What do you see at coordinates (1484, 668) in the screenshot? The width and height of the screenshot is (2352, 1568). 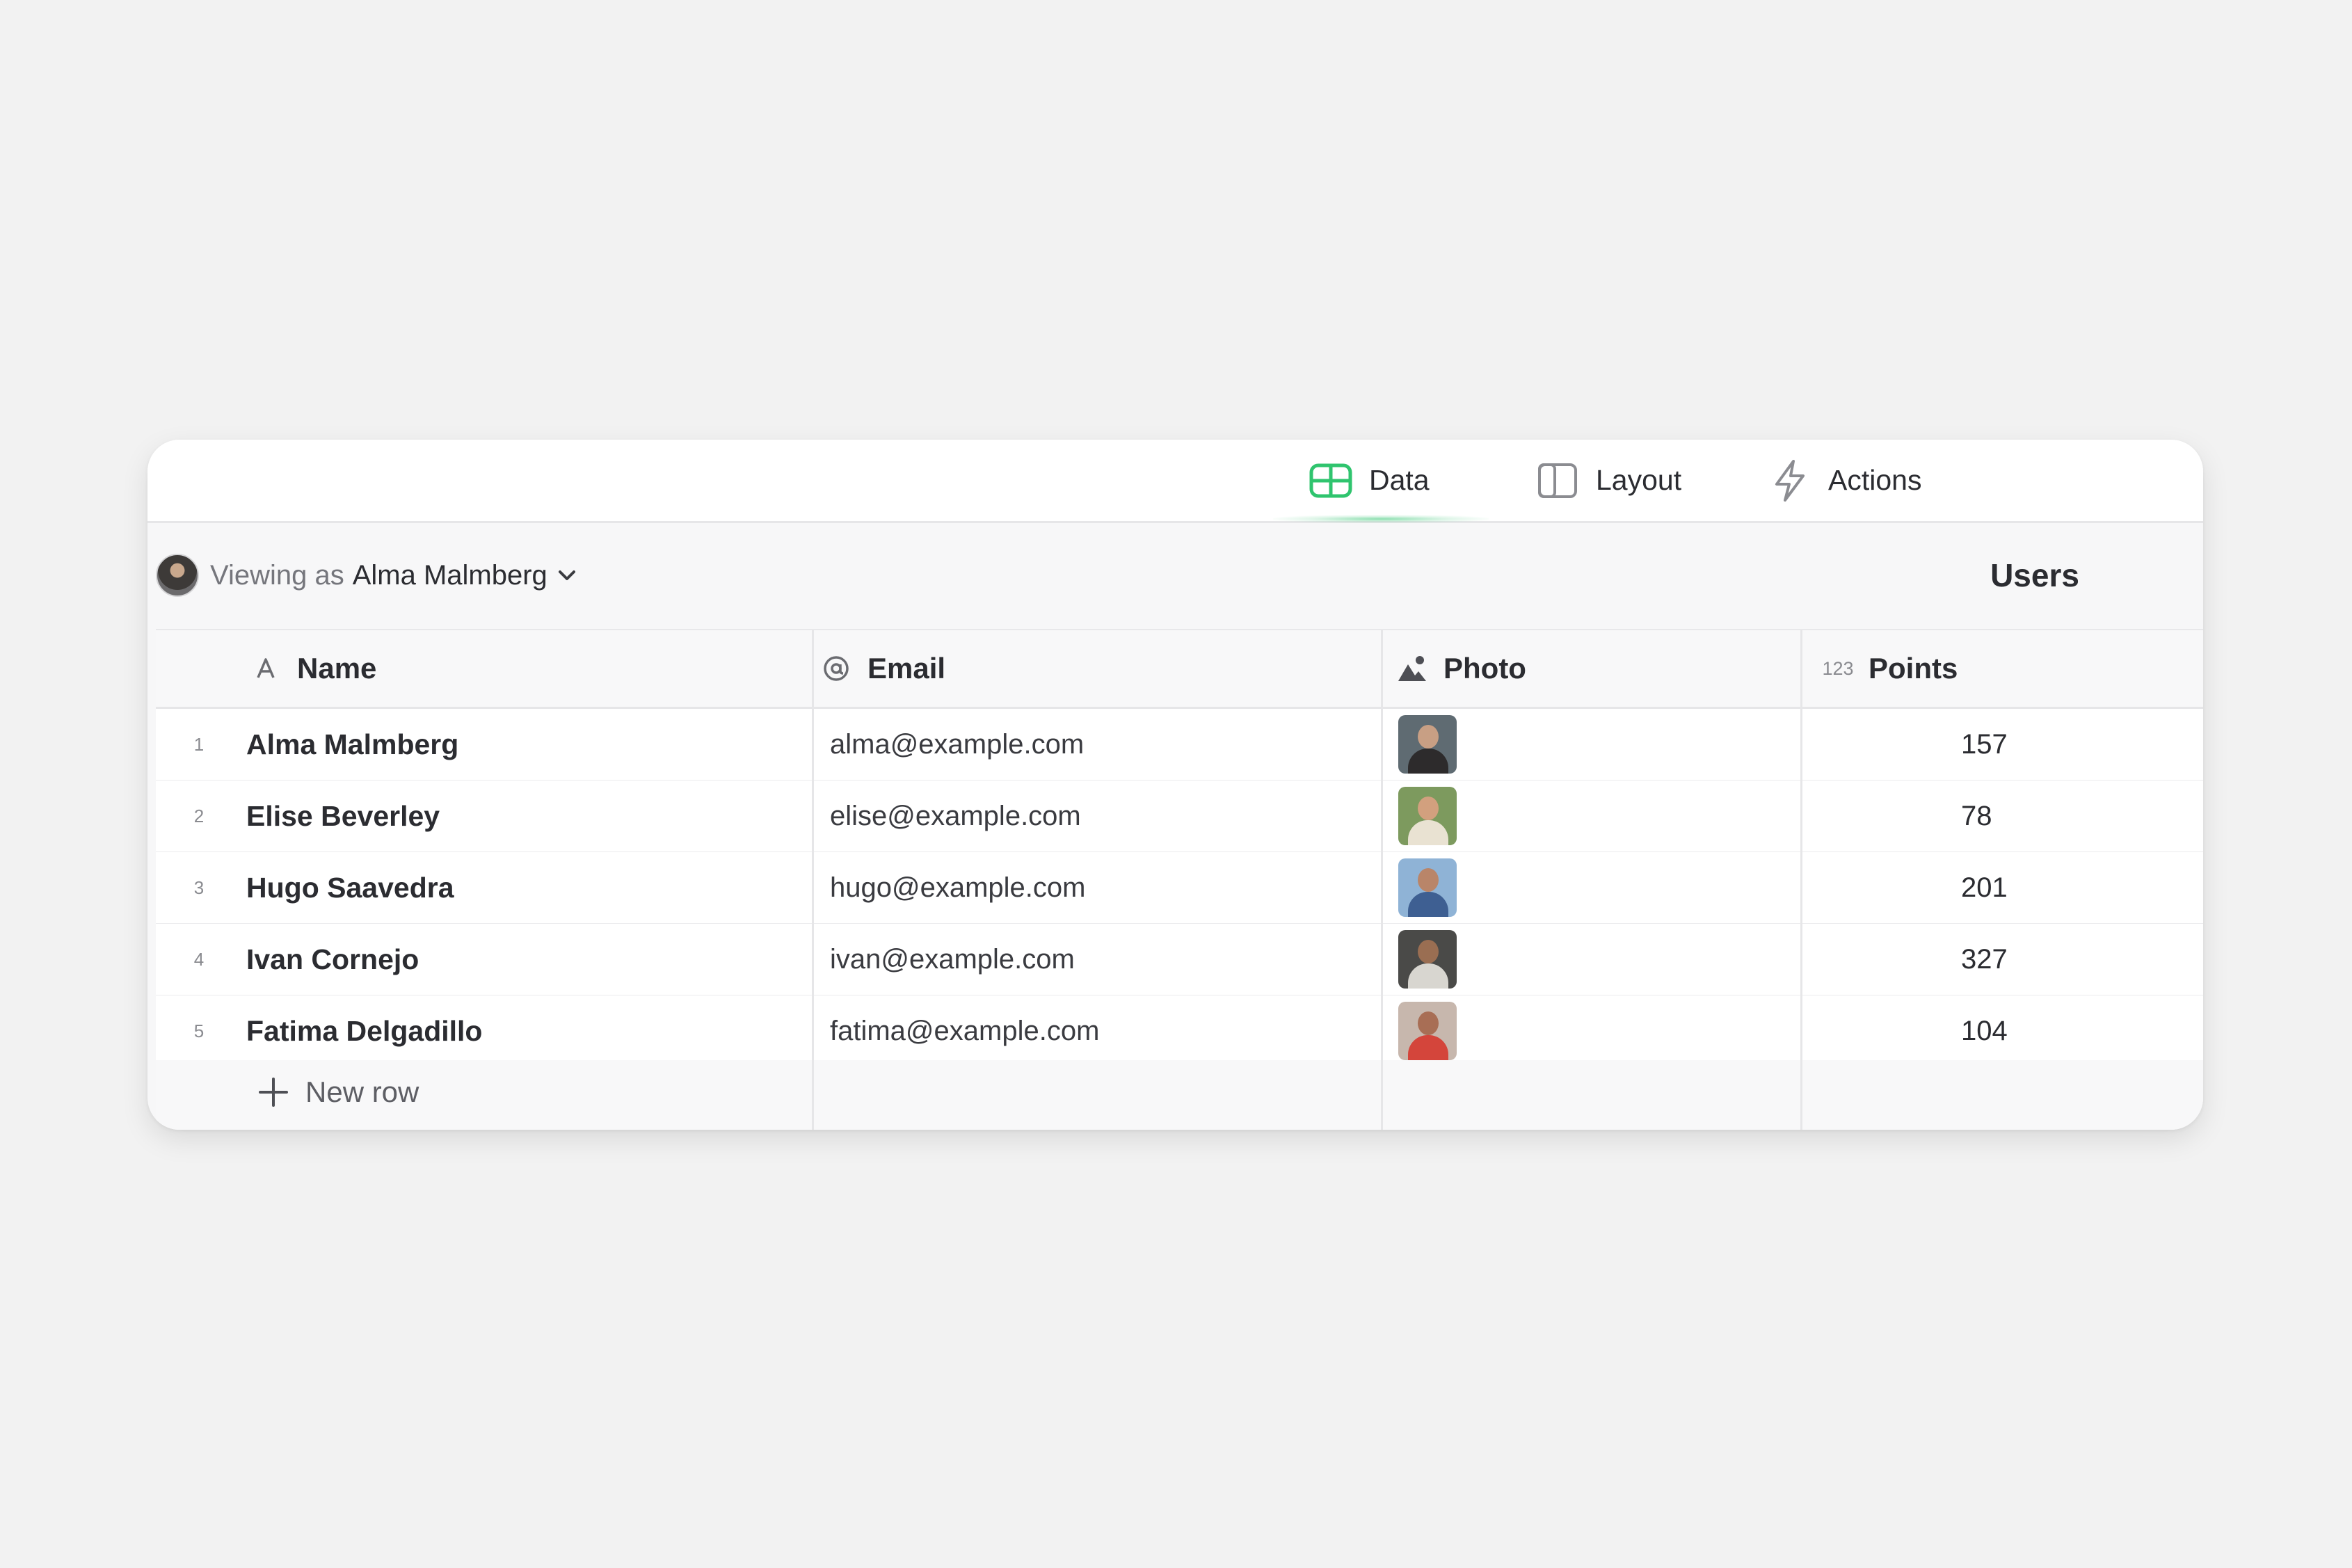 I see `column-header-label: Photo` at bounding box center [1484, 668].